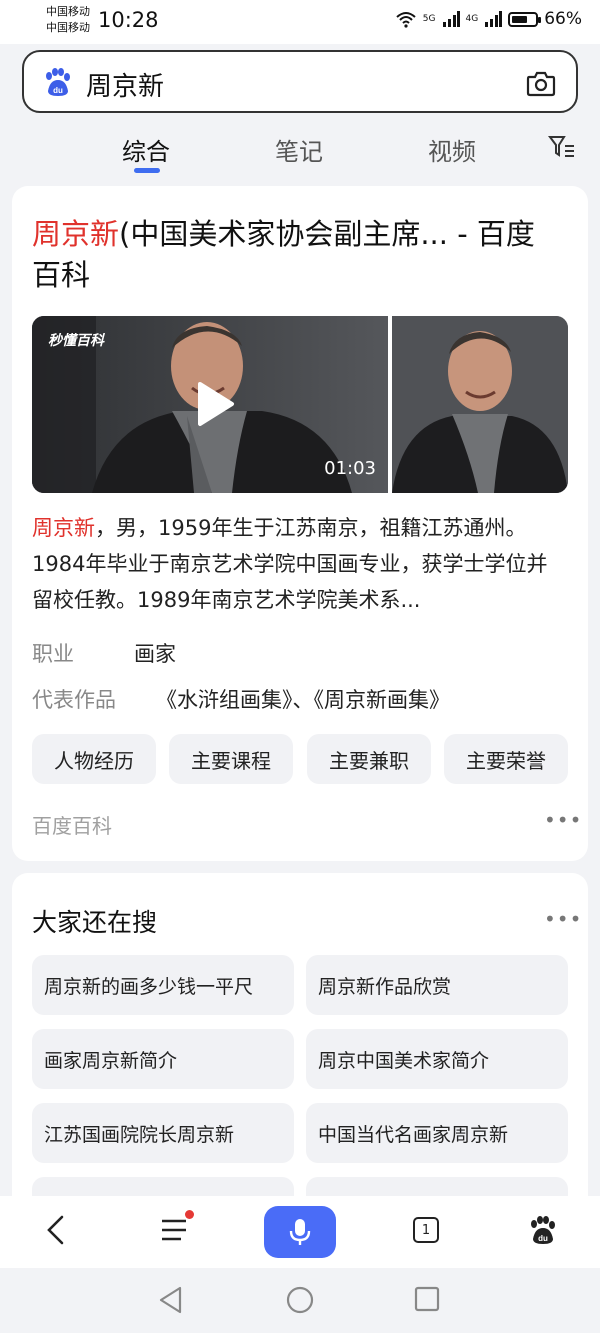 Image resolution: width=600 pixels, height=1333 pixels. What do you see at coordinates (128, 20) in the screenshot?
I see `clock: 10:28` at bounding box center [128, 20].